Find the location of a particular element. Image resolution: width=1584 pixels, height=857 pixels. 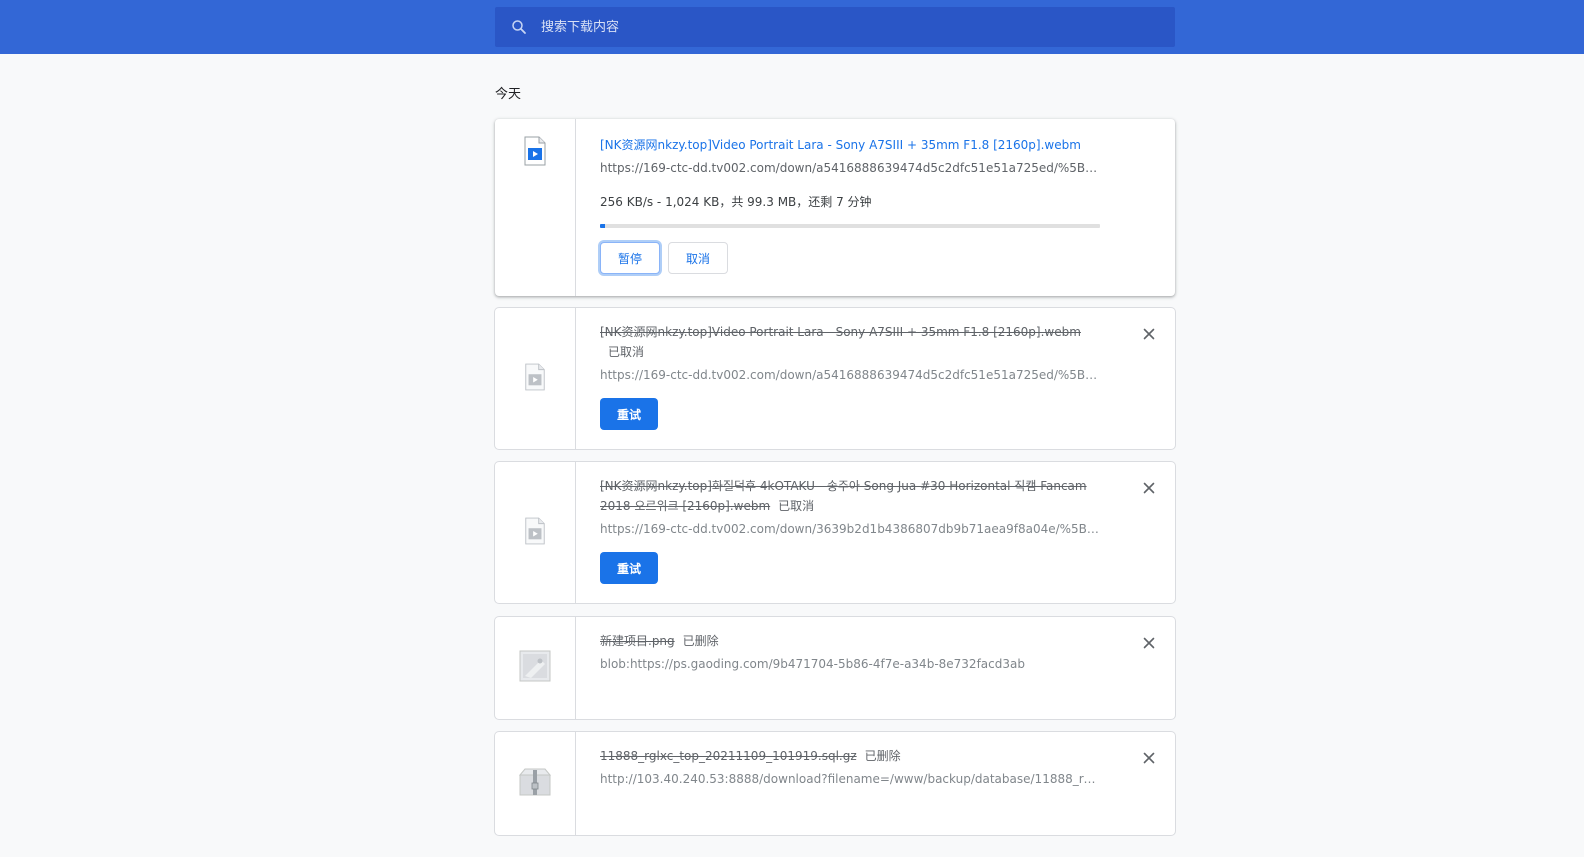

search-box is located at coordinates (835, 27).